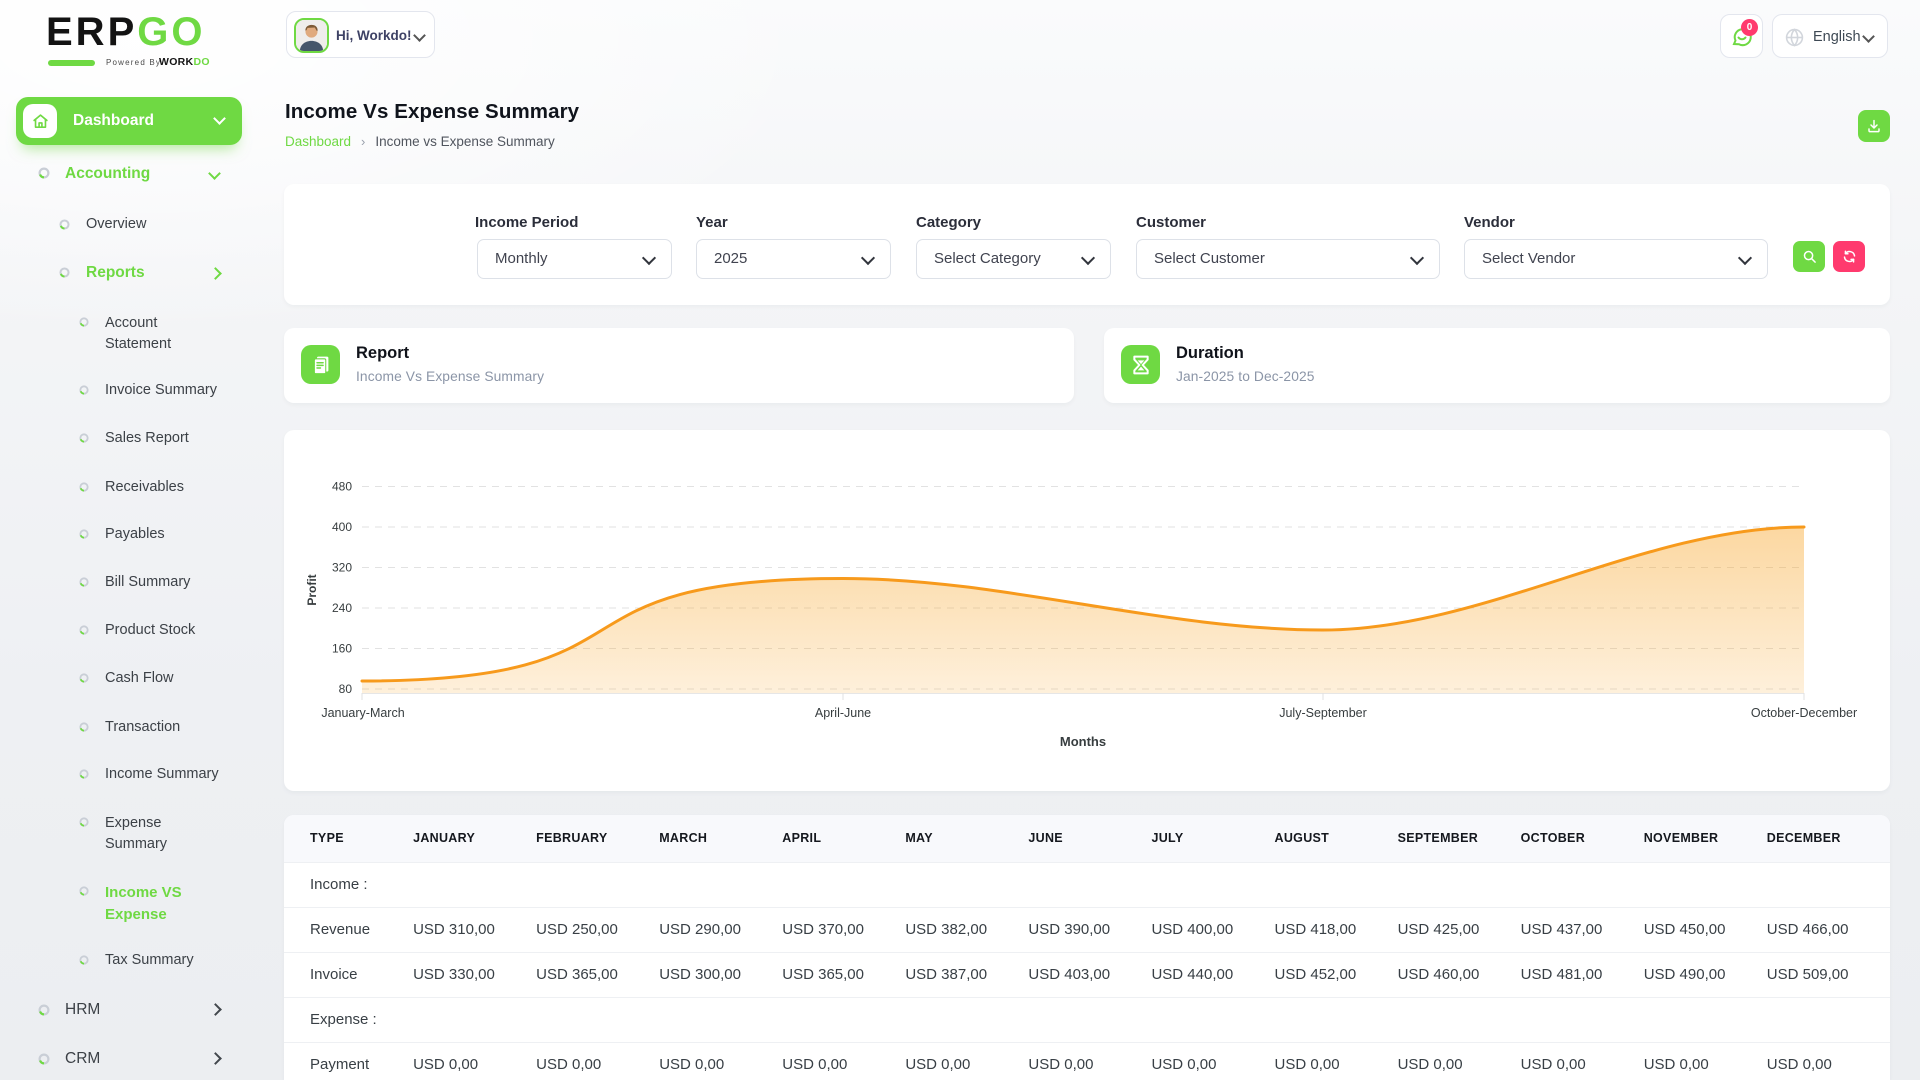 This screenshot has width=1920, height=1080. I want to click on svg-text: July-September, so click(1323, 713).